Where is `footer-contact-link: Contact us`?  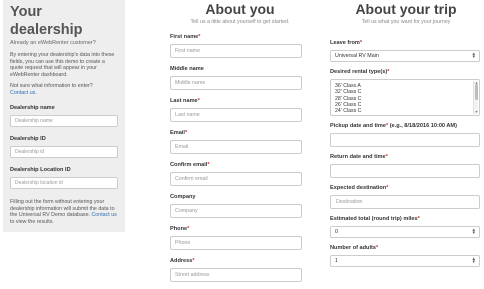 footer-contact-link: Contact us is located at coordinates (103, 215).